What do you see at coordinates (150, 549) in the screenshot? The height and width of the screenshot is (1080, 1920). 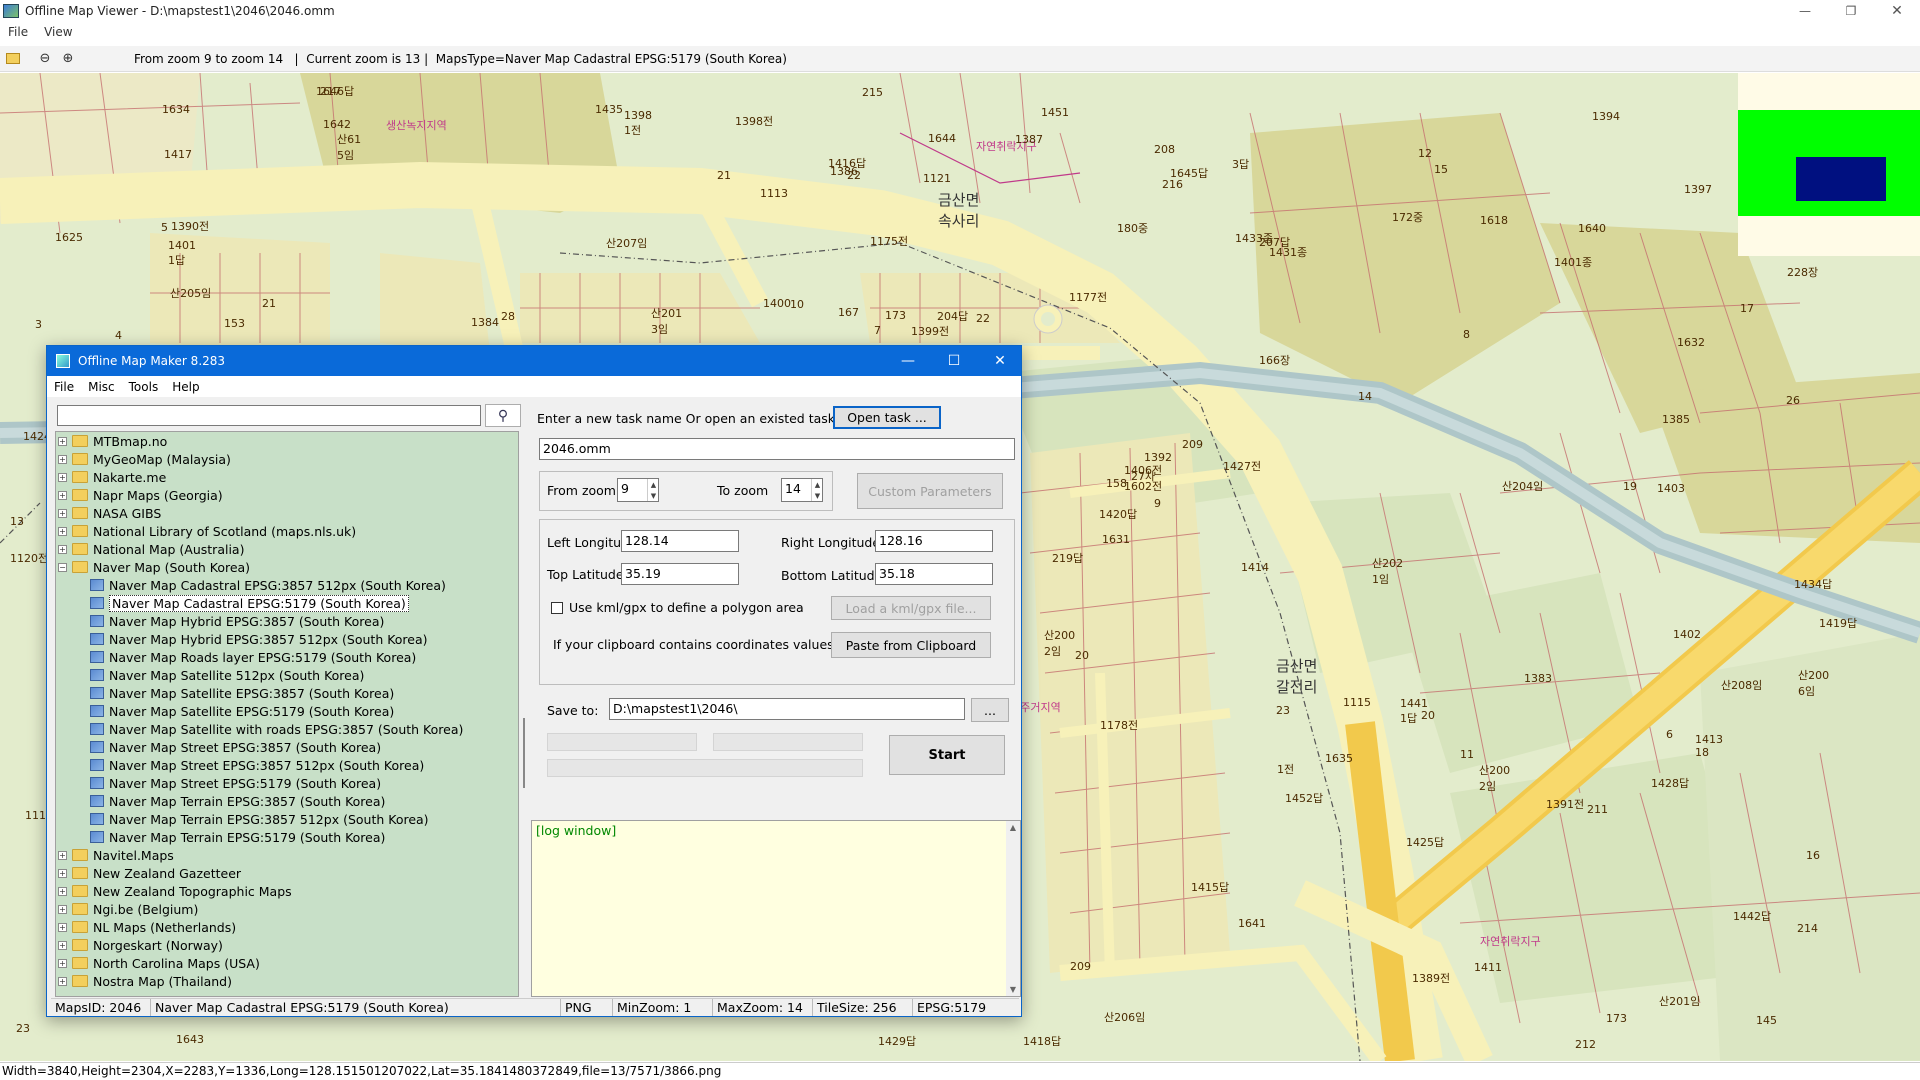 I see `tree-folder-item: + National Map (Australia)` at bounding box center [150, 549].